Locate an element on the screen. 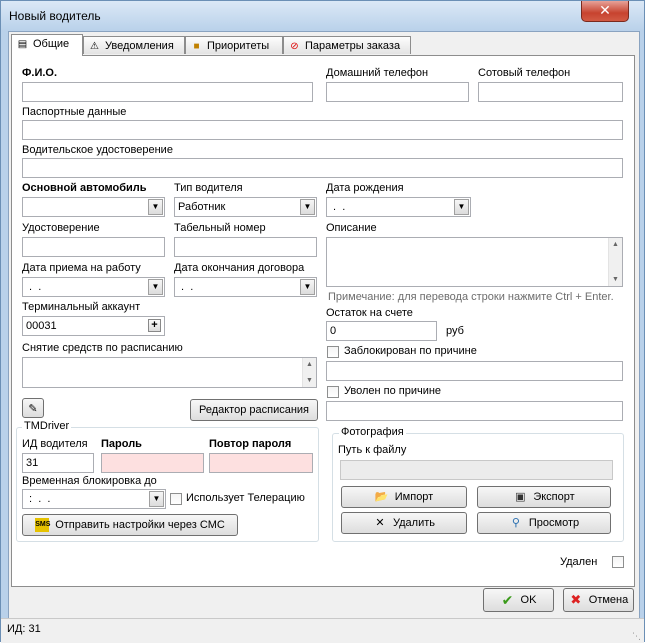  warning-icon: ⚠ is located at coordinates (94, 46).